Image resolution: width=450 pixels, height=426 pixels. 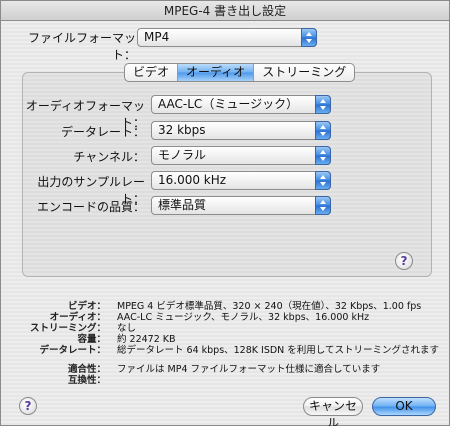 I want to click on encode-quality-label: エンコードの品質：, so click(x=90, y=207).